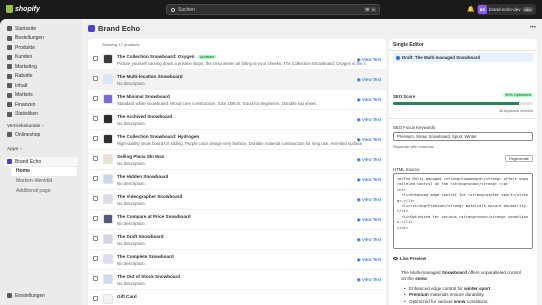  I want to click on home-icon, so click(9, 28).